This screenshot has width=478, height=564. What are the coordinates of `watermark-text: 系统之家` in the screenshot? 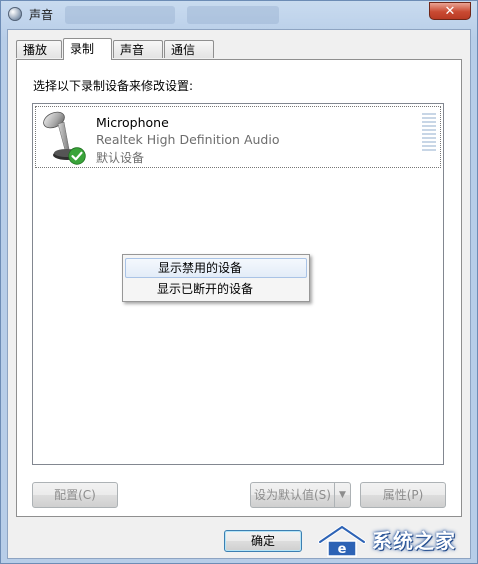 It's located at (414, 541).